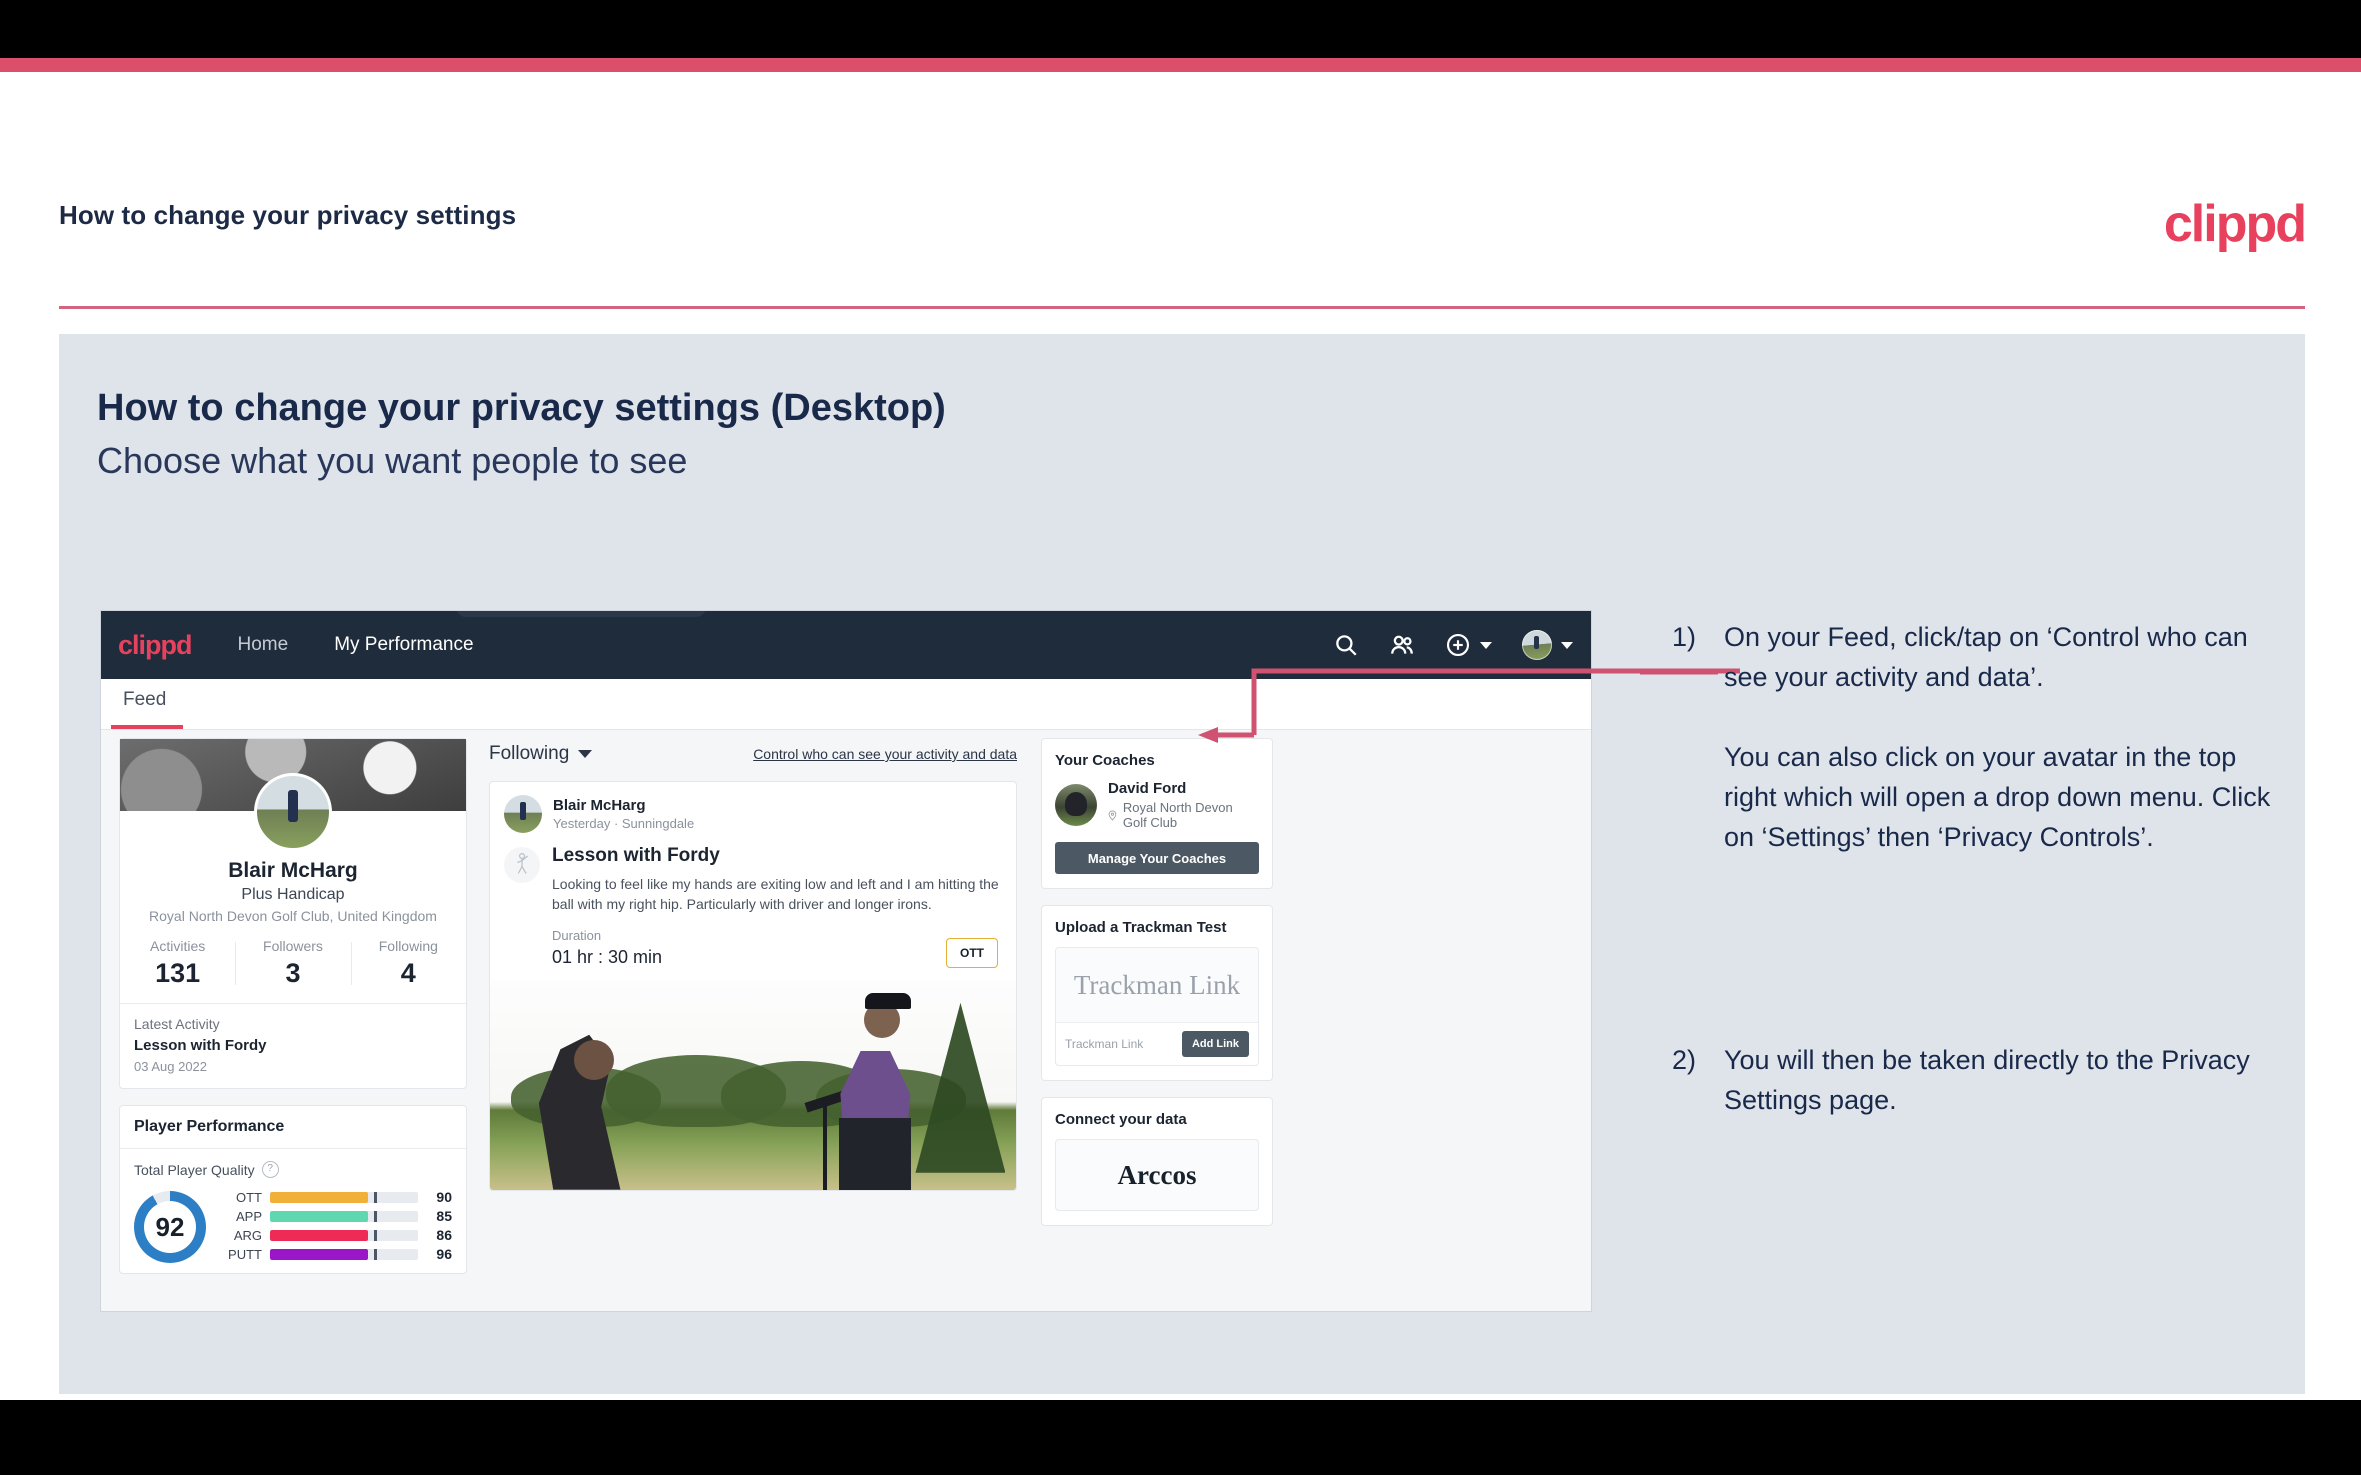  What do you see at coordinates (753, 1084) in the screenshot?
I see `post-media-image` at bounding box center [753, 1084].